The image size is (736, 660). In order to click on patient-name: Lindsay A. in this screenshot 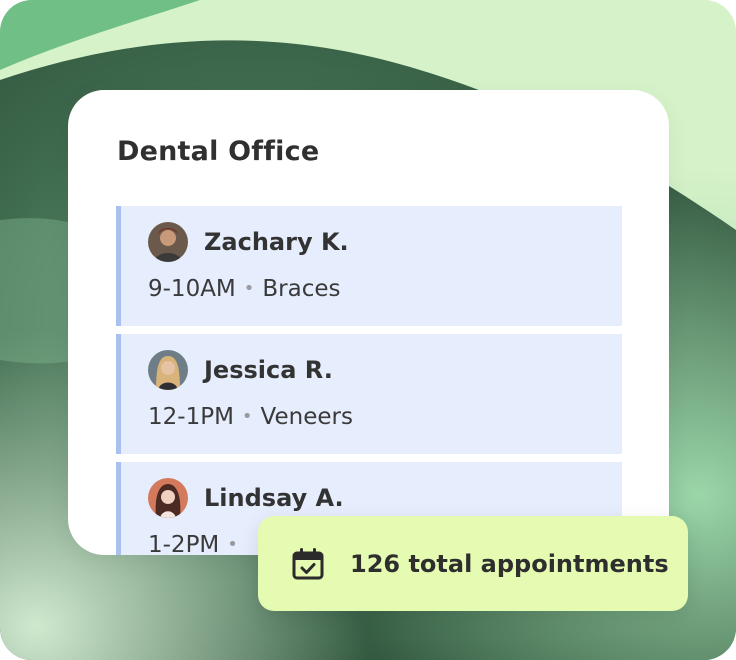, I will do `click(274, 498)`.